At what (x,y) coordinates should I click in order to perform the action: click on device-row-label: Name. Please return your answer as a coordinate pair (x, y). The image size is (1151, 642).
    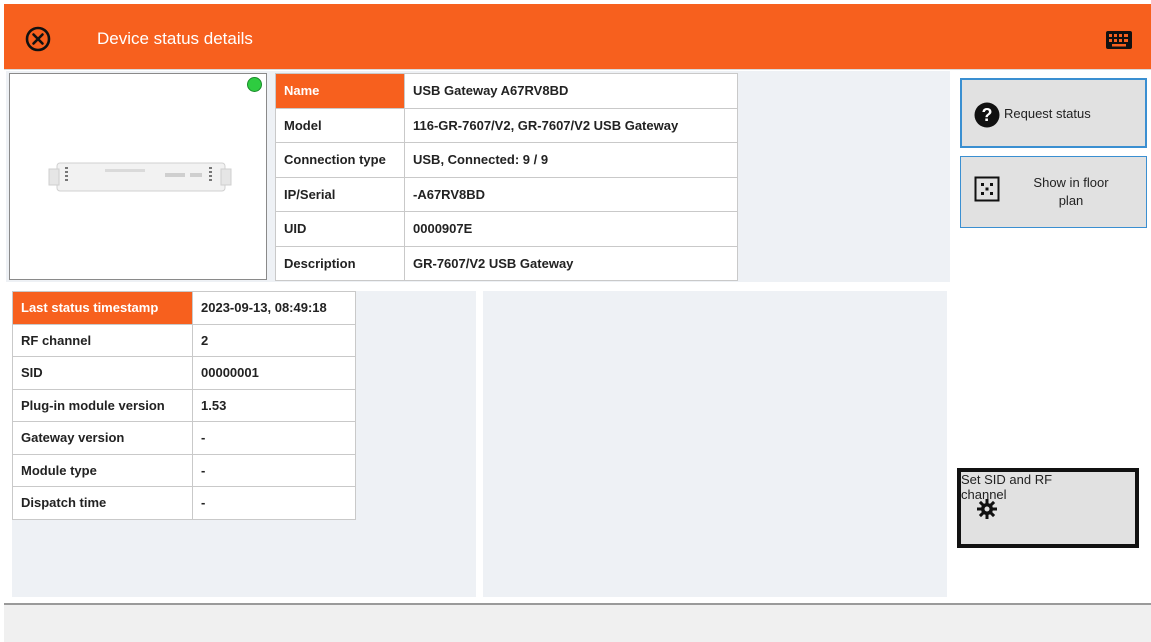
    Looking at the image, I should click on (340, 91).